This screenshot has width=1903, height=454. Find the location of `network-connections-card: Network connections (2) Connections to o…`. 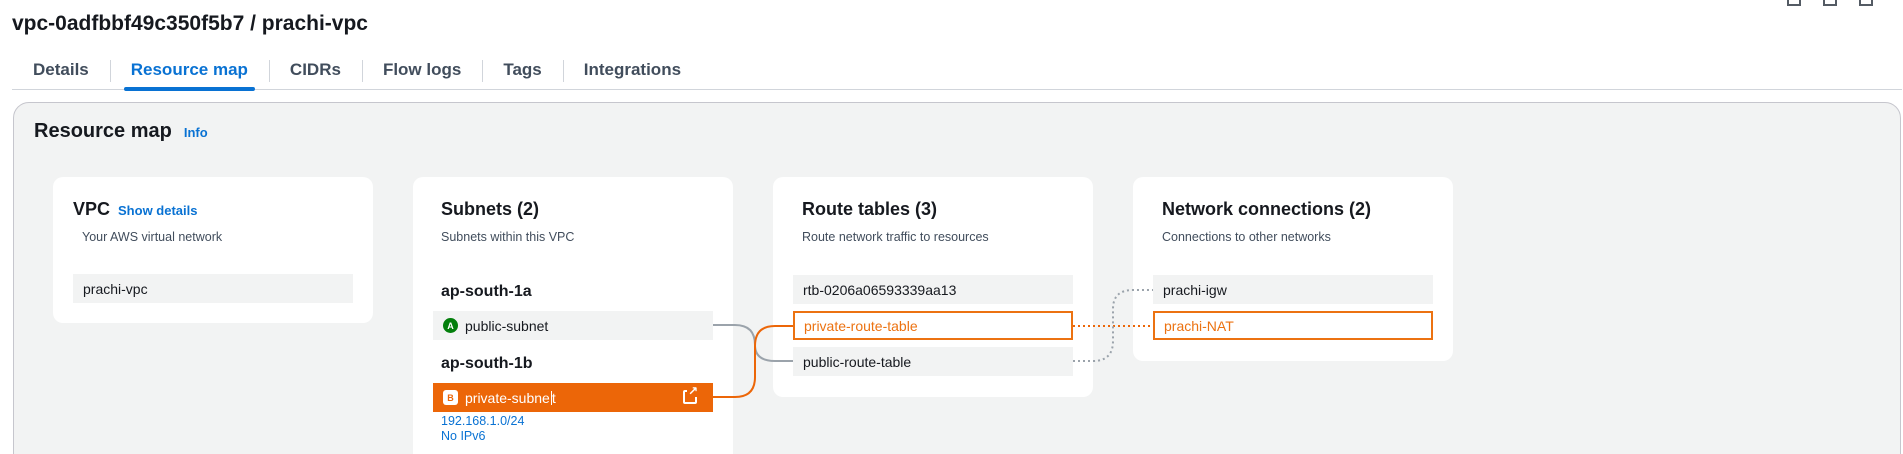

network-connections-card: Network connections (2) Connections to o… is located at coordinates (1293, 269).